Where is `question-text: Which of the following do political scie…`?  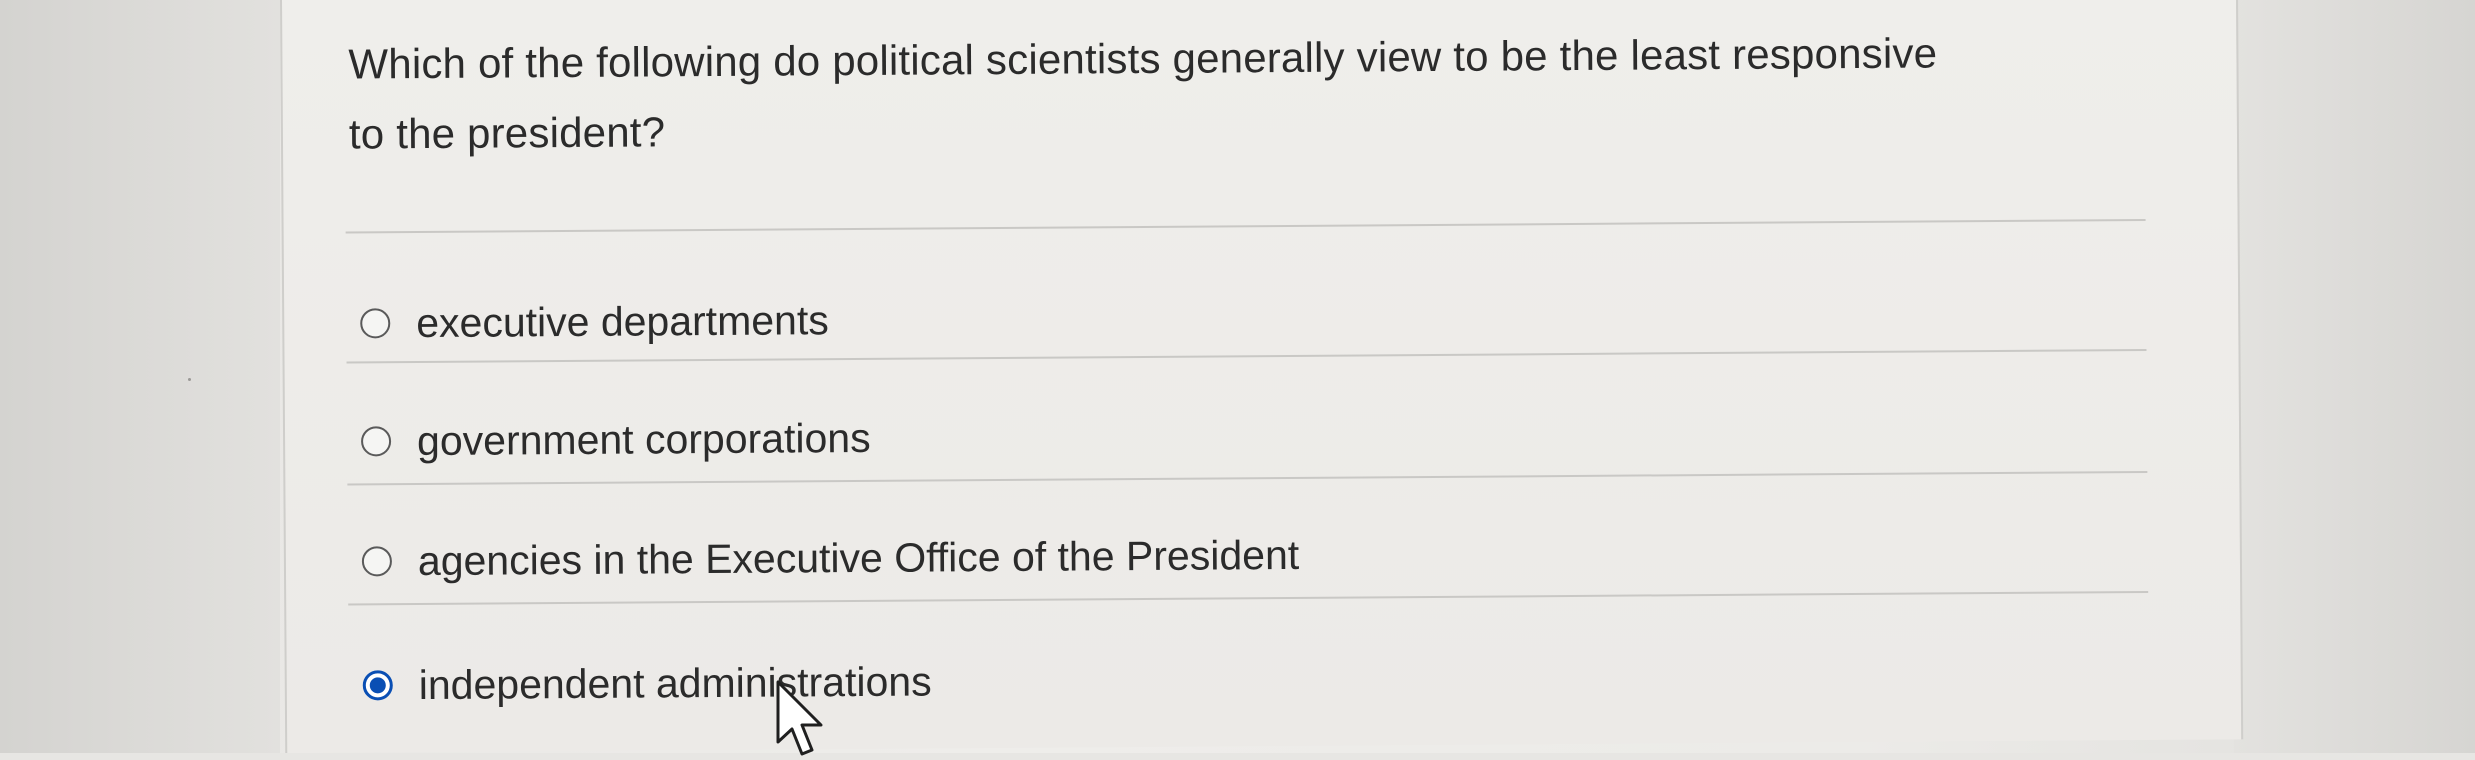
question-text: Which of the following do political scie… is located at coordinates (1258, 93).